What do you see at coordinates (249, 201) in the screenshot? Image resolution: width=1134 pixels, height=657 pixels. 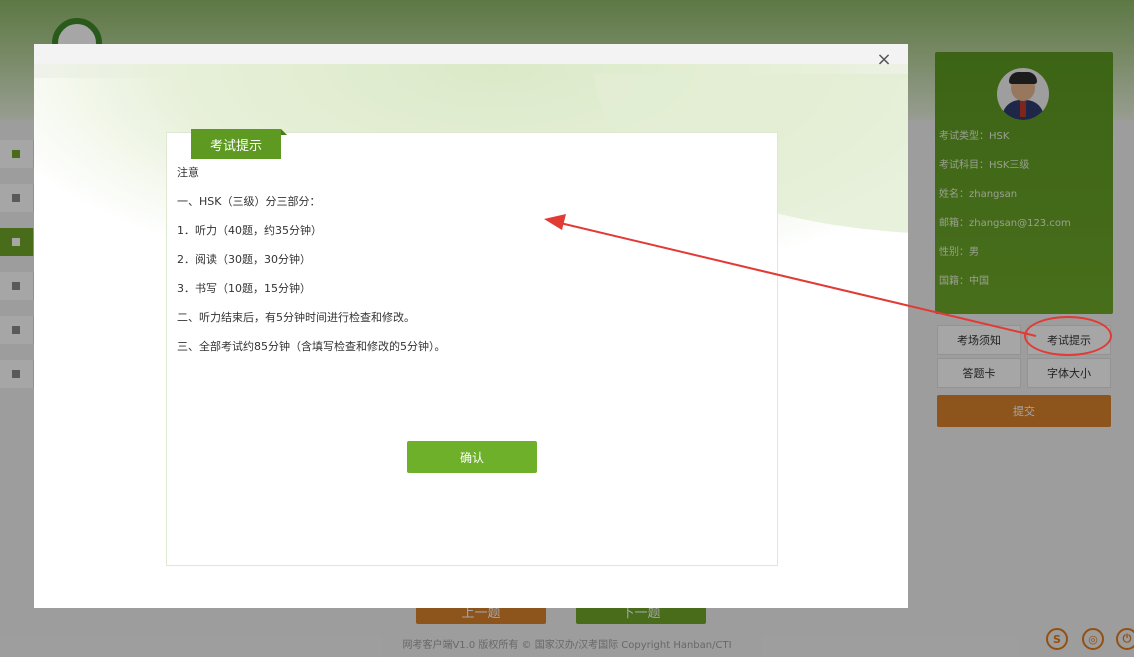 I see `tip-line: 一、HSK（三级）分三部分：` at bounding box center [249, 201].